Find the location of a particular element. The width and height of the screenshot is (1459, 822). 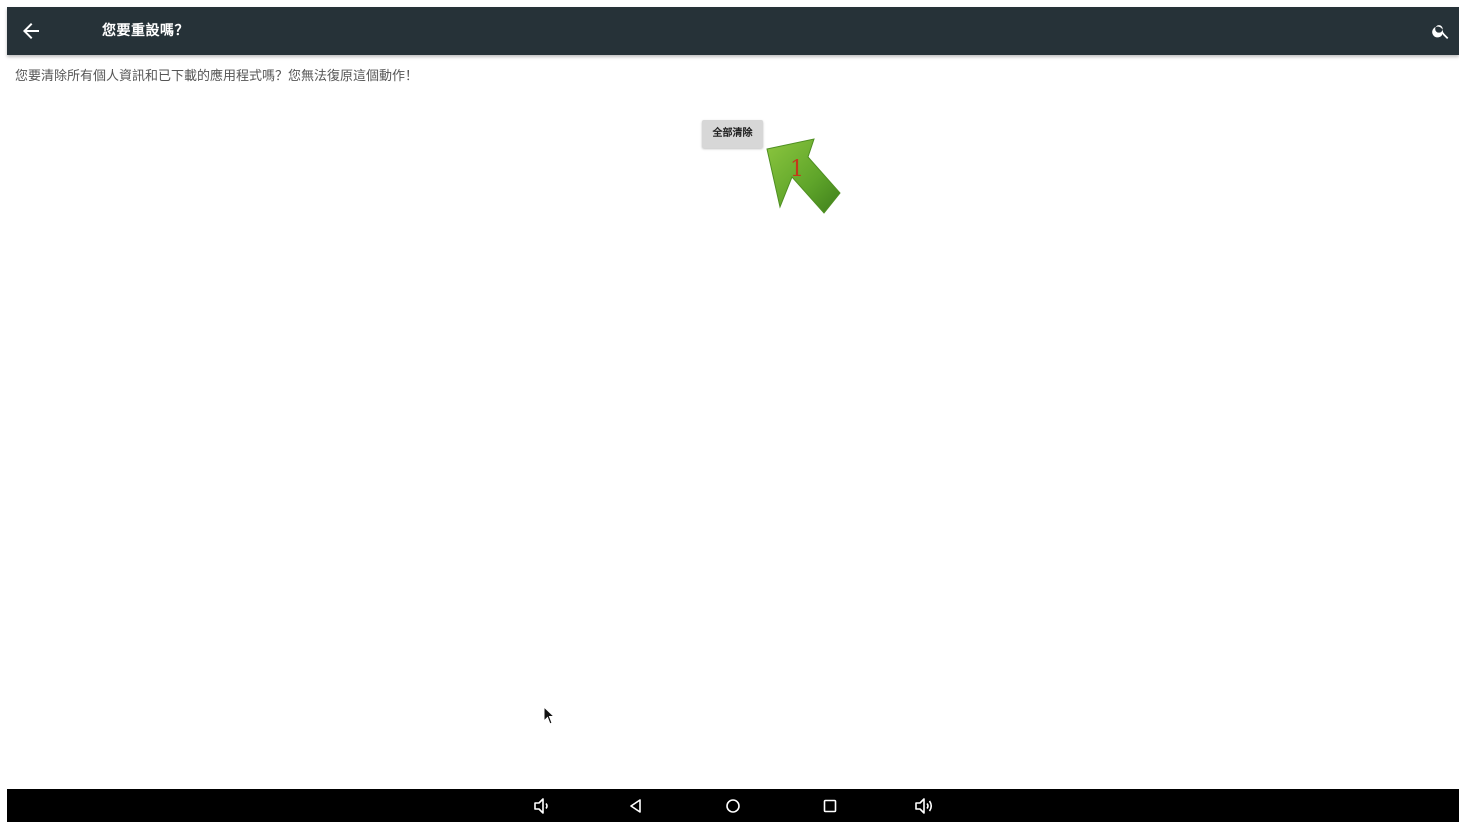

back-button is located at coordinates (31, 31).